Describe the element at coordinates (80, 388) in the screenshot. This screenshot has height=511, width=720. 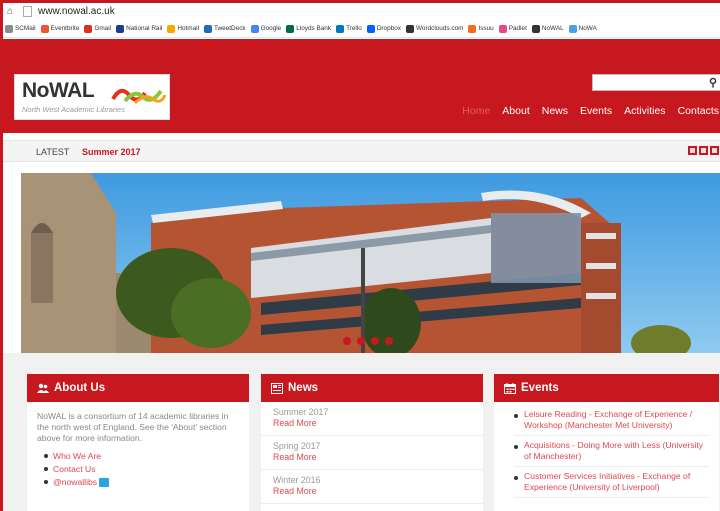
I see `about-title: About Us` at that location.